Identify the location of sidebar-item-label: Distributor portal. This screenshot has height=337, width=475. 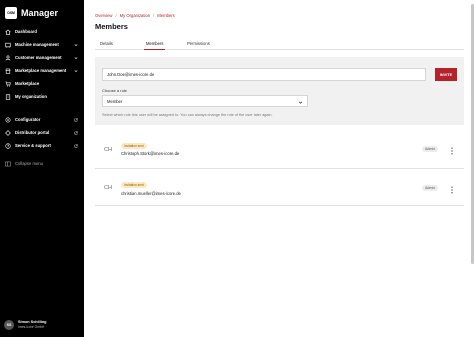
(32, 132).